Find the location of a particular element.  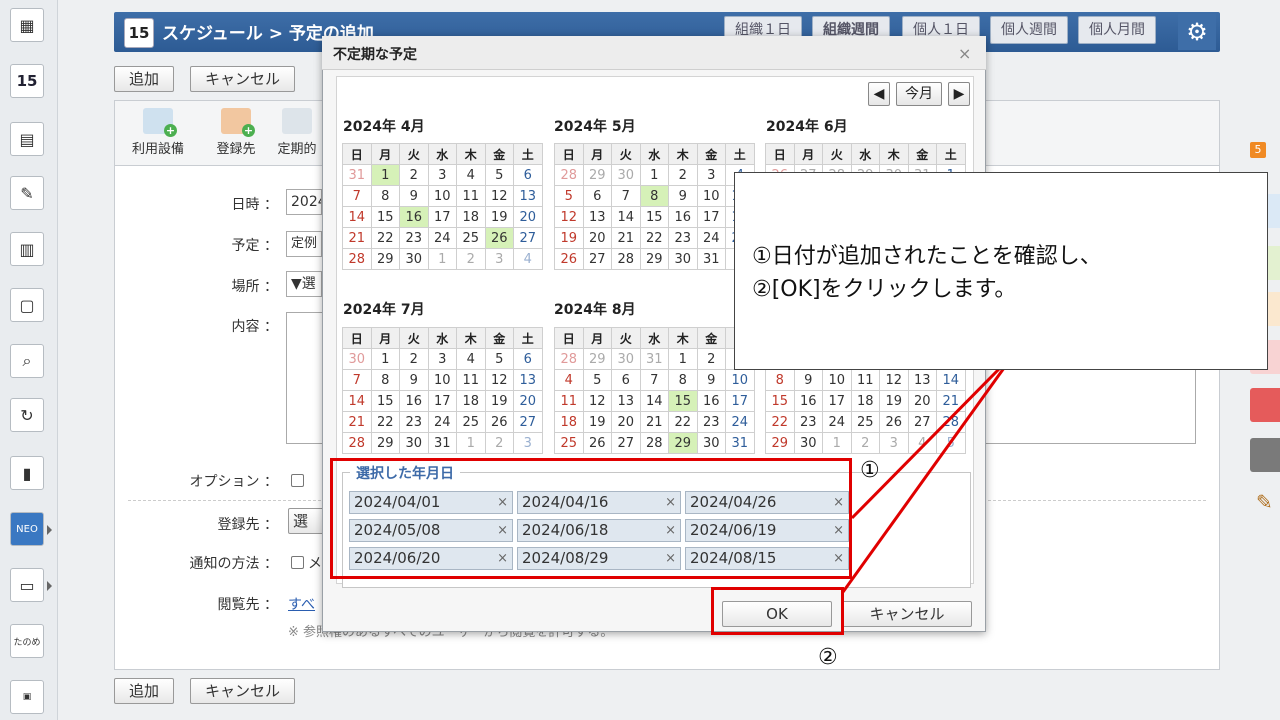

instruction-line-2: ②[OK]をクリックします。 is located at coordinates (884, 289).